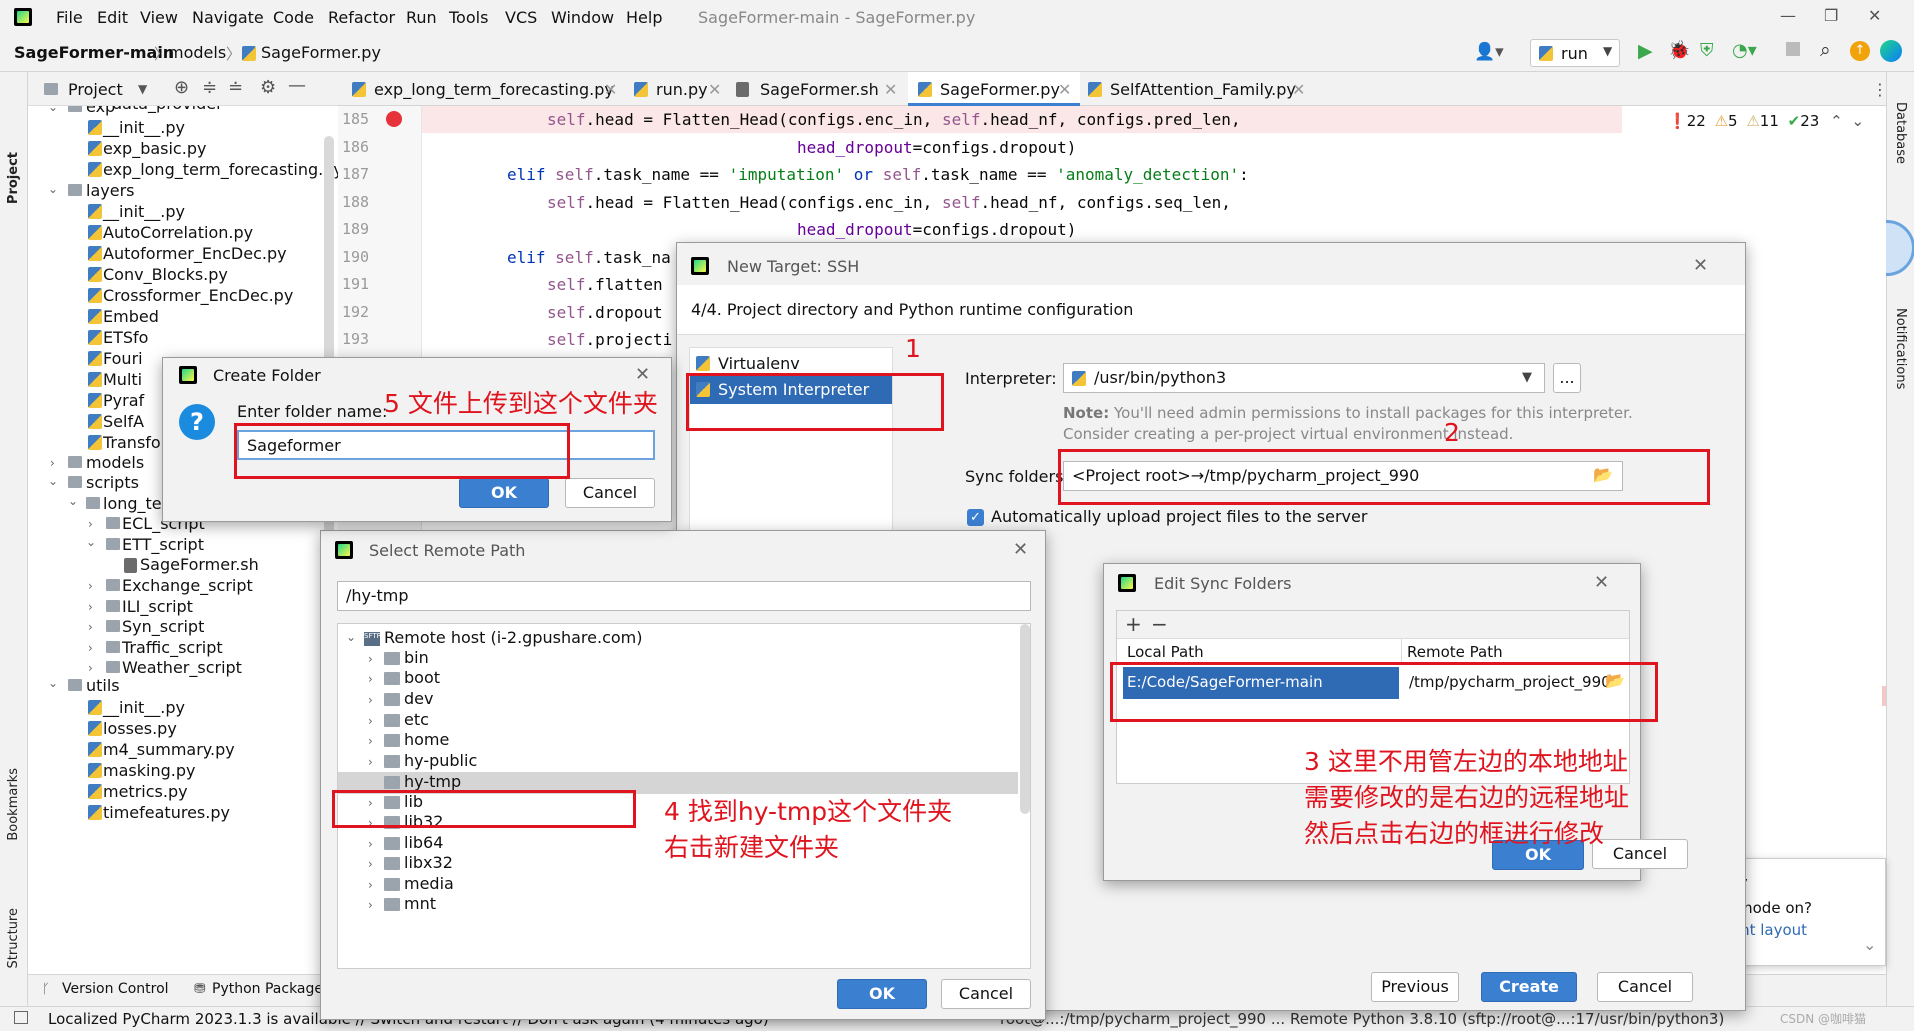 This screenshot has width=1914, height=1031. What do you see at coordinates (1304, 378) in the screenshot?
I see `interpreter-select: /usr/bin/python3 ▼` at bounding box center [1304, 378].